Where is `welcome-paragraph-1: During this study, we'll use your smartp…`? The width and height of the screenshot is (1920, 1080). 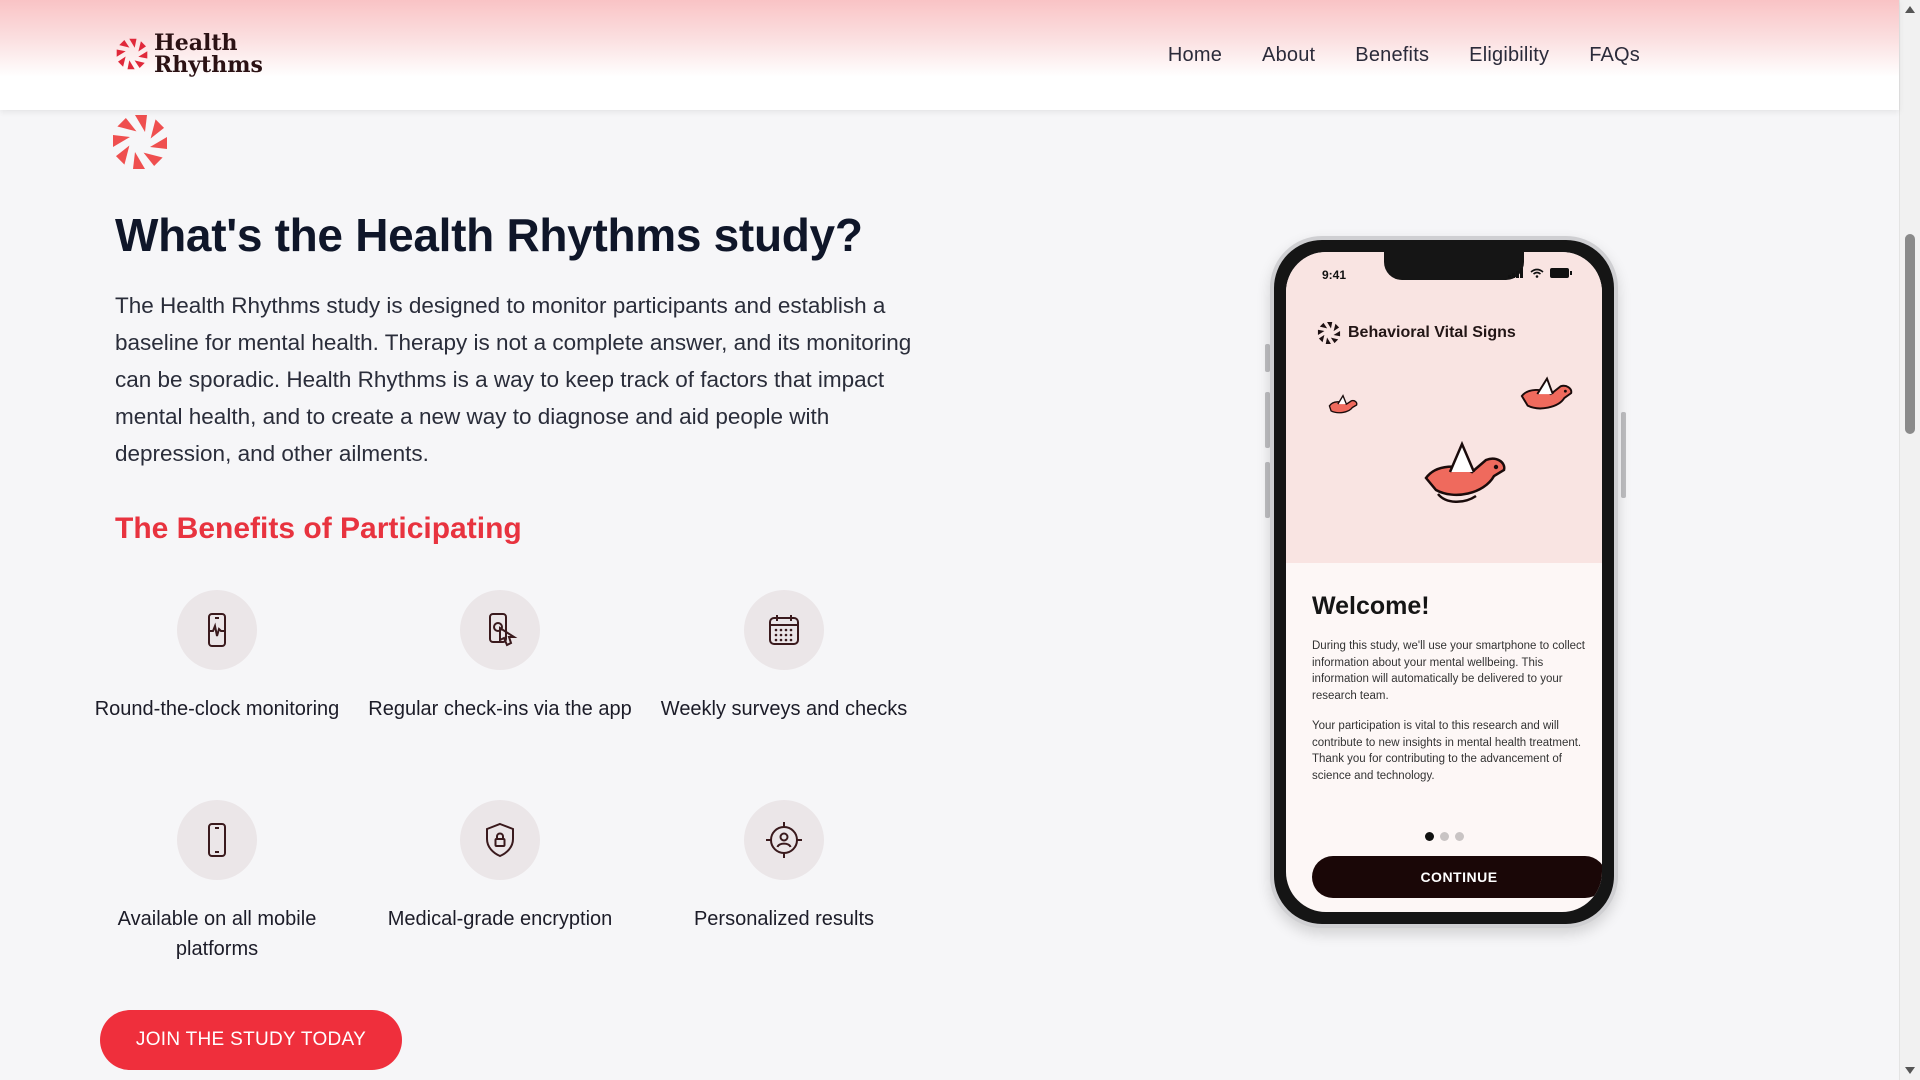
welcome-paragraph-1: During this study, we'll use your smartp… is located at coordinates (1448, 671).